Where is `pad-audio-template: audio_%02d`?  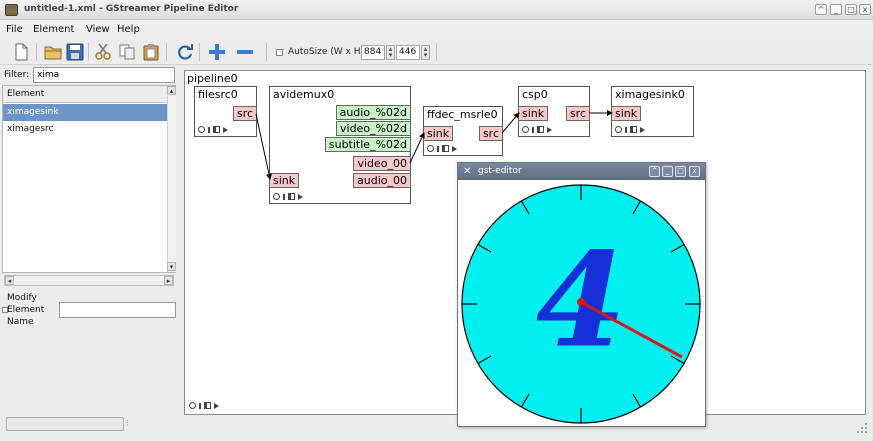
pad-audio-template: audio_%02d is located at coordinates (373, 112).